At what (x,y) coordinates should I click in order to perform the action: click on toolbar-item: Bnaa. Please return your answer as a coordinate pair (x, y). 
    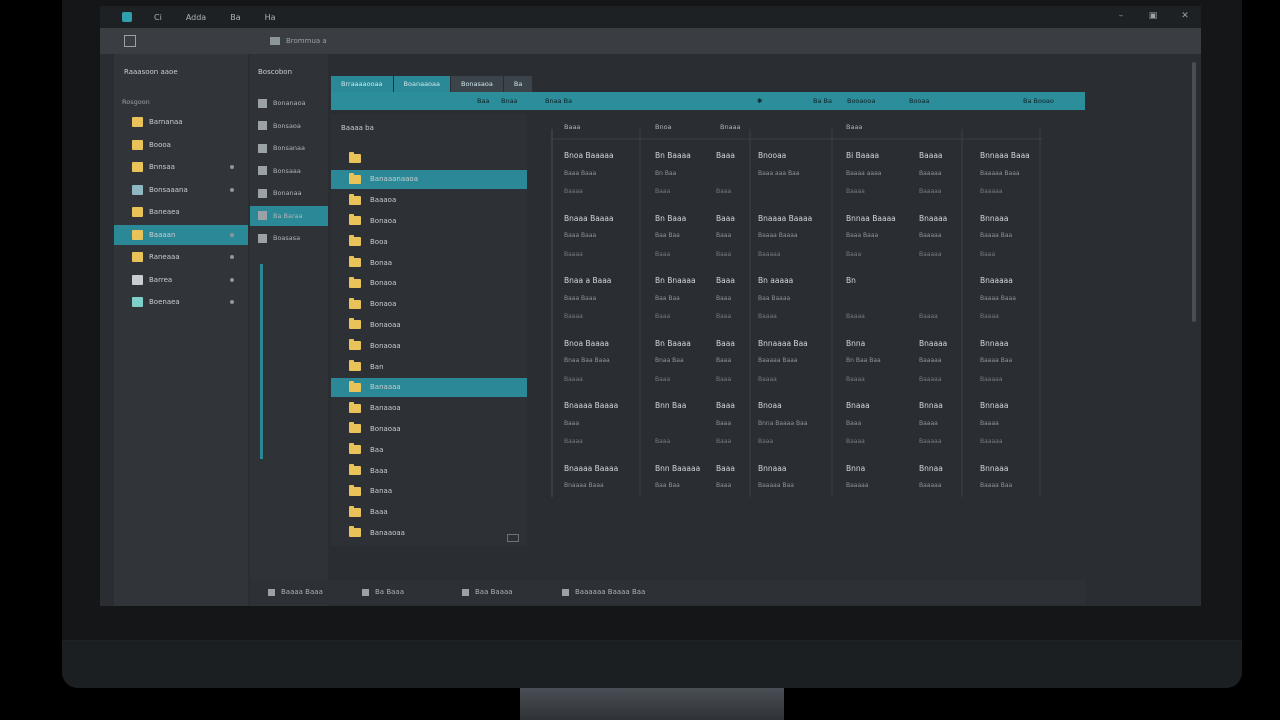
    Looking at the image, I should click on (509, 101).